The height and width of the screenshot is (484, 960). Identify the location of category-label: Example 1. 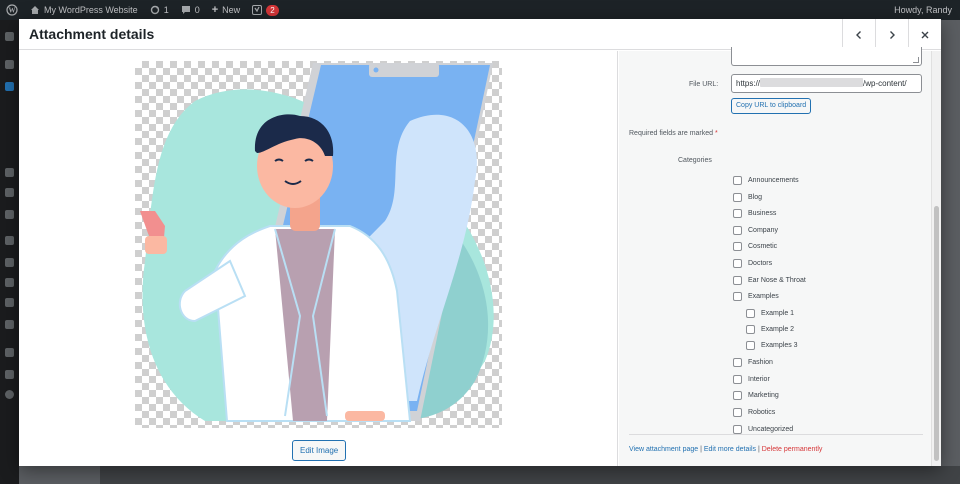
(778, 313).